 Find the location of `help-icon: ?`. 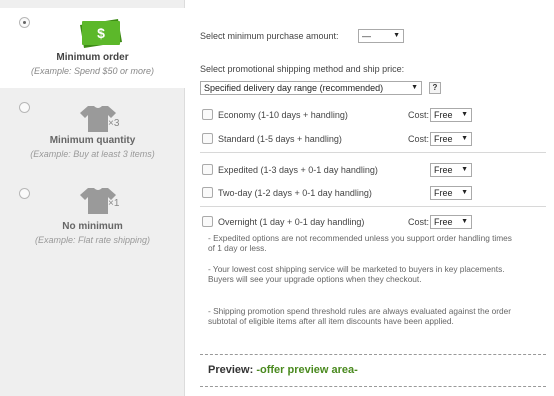

help-icon: ? is located at coordinates (435, 88).